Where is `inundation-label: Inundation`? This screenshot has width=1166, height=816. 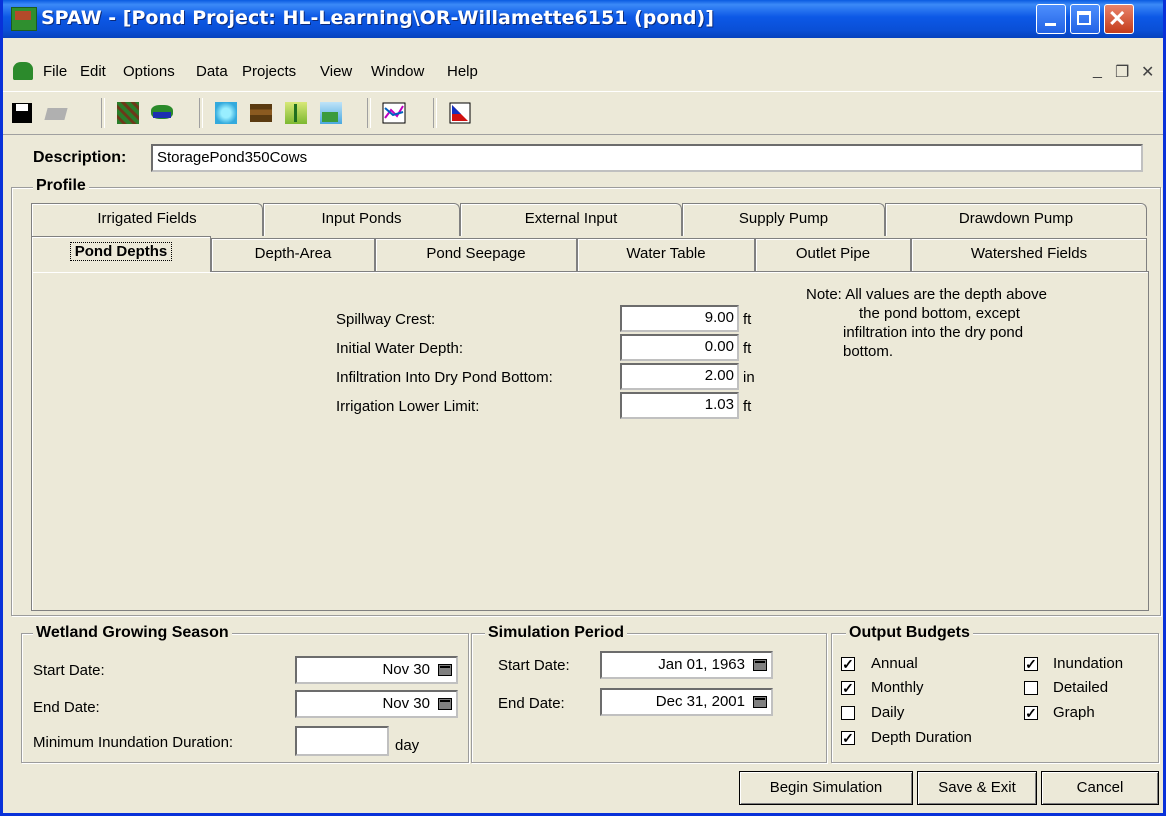 inundation-label: Inundation is located at coordinates (1088, 663).